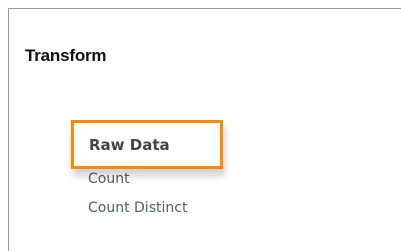 This screenshot has height=251, width=401. What do you see at coordinates (129, 145) in the screenshot?
I see `option-raw-data: Raw Data` at bounding box center [129, 145].